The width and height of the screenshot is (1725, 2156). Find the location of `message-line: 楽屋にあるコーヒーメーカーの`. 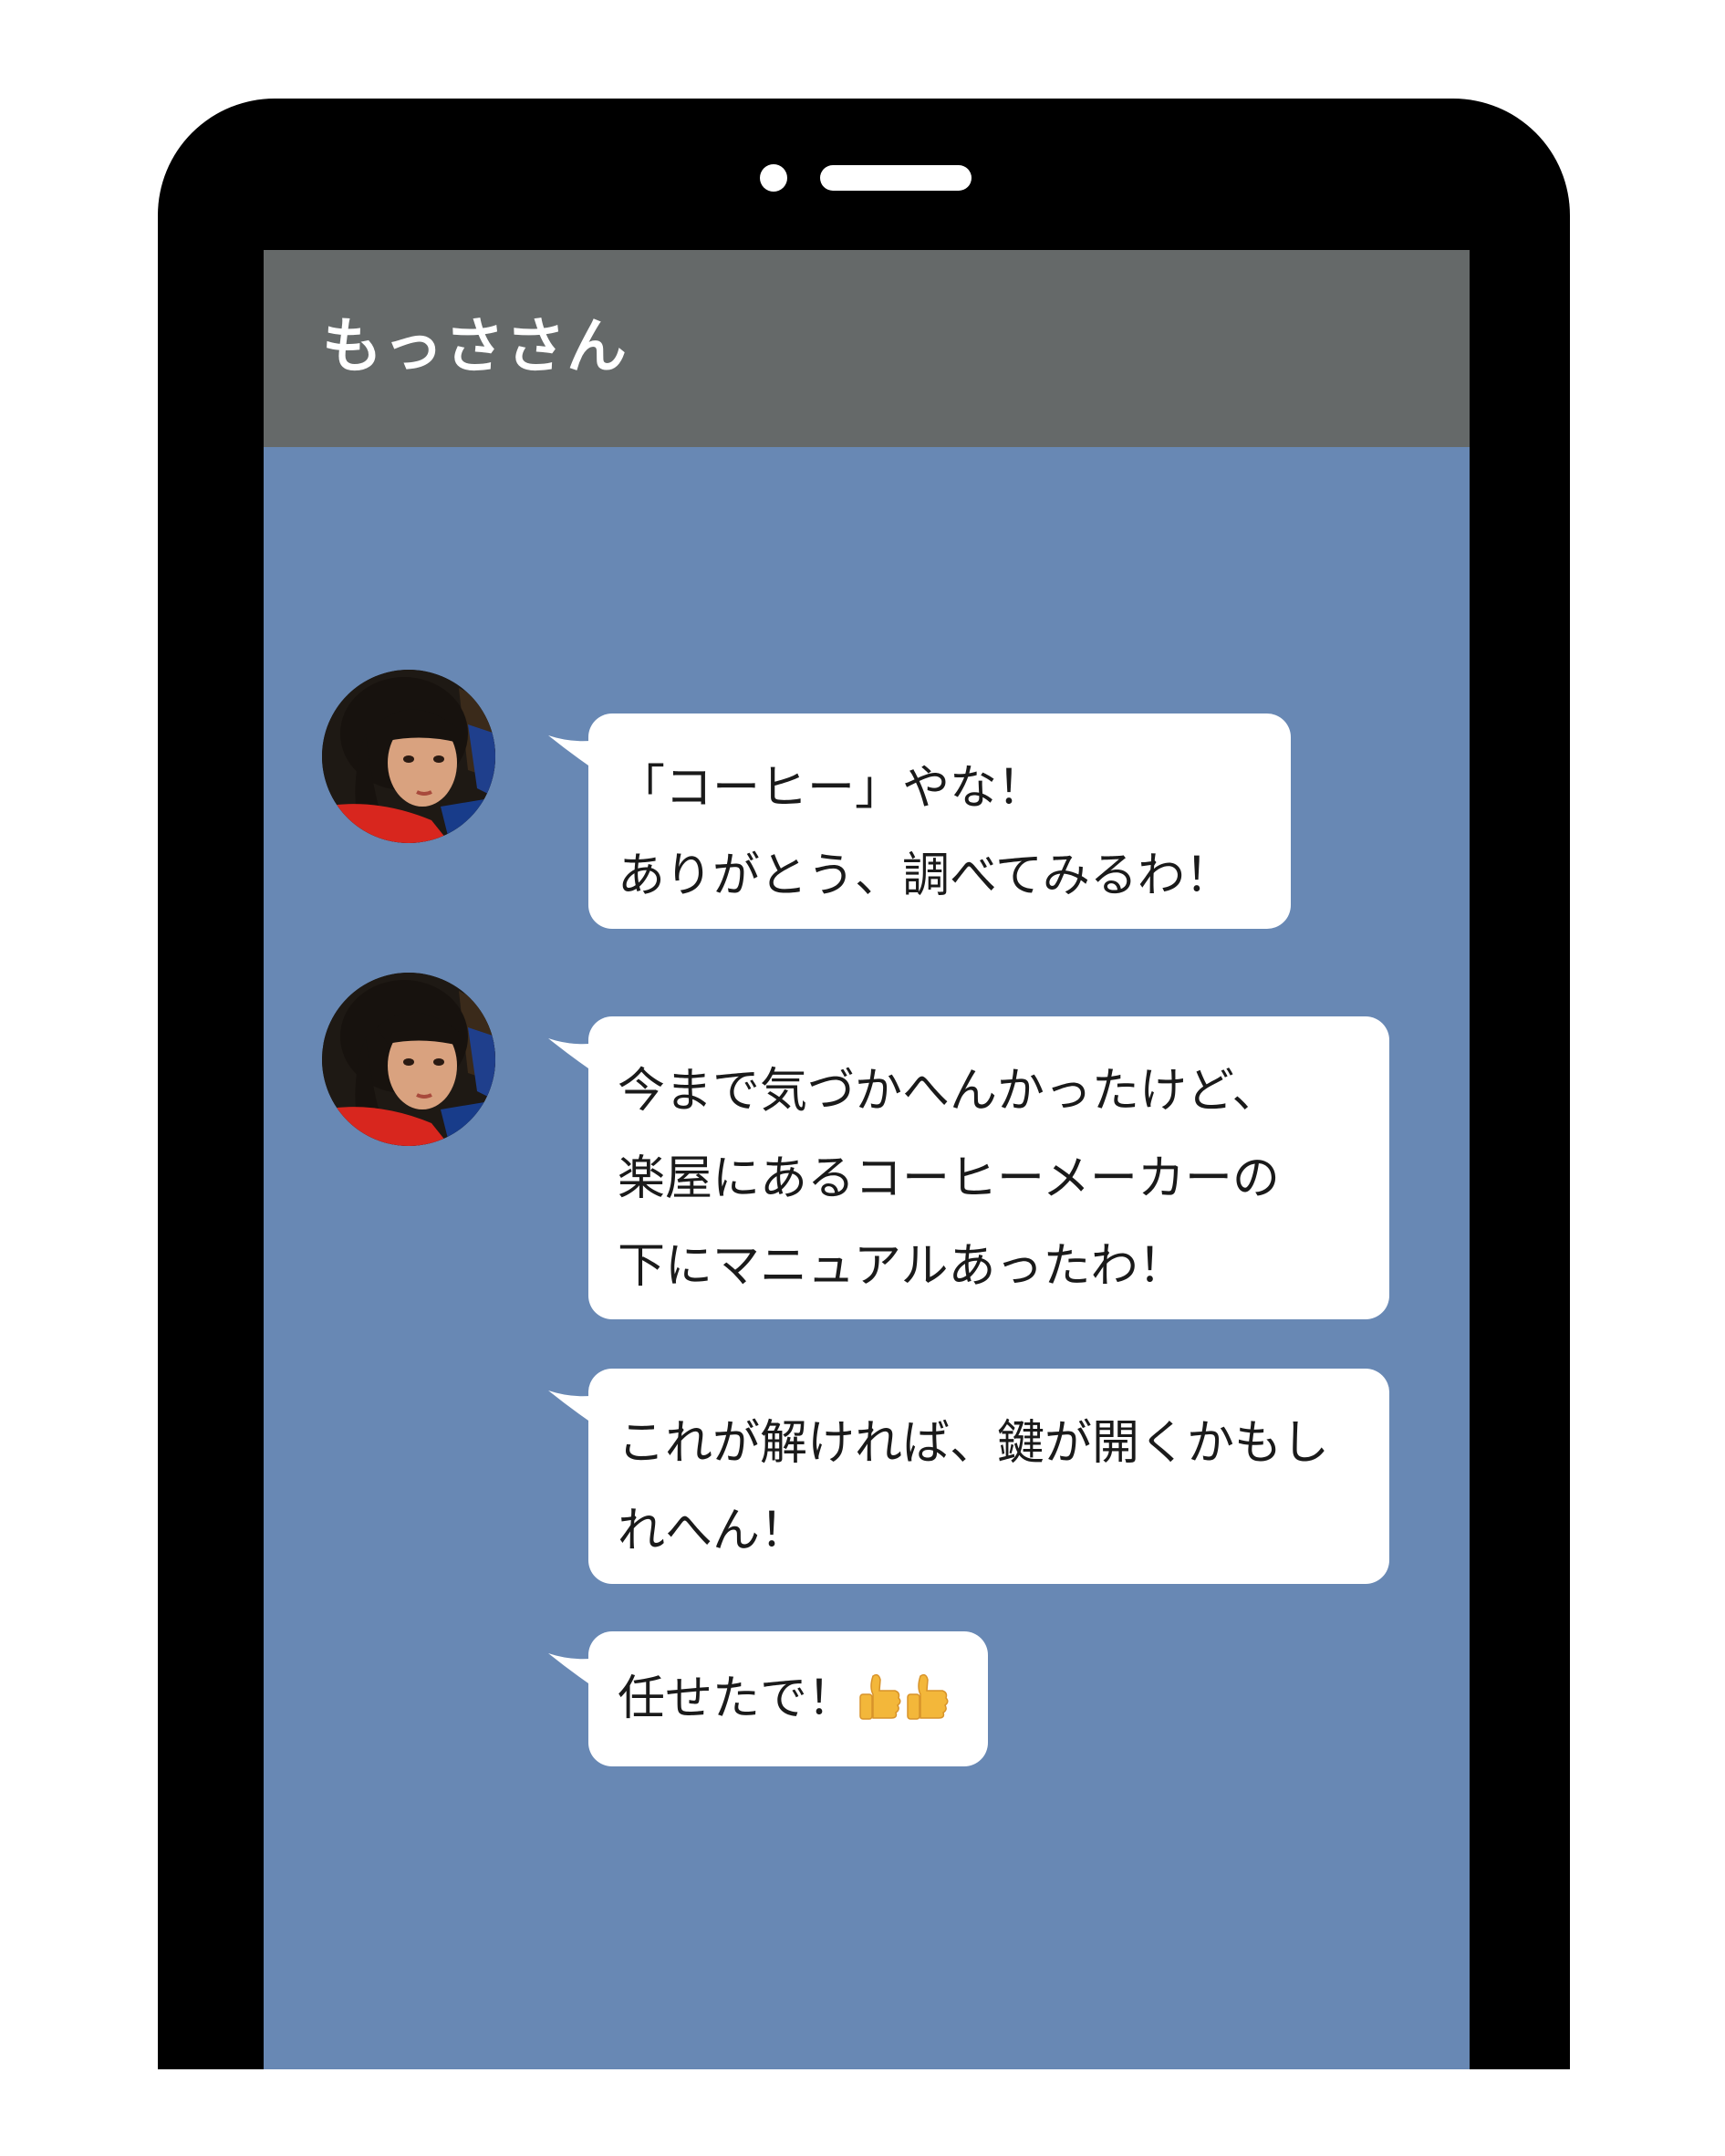

message-line: 楽屋にあるコーヒーメーカーの is located at coordinates (949, 1178).